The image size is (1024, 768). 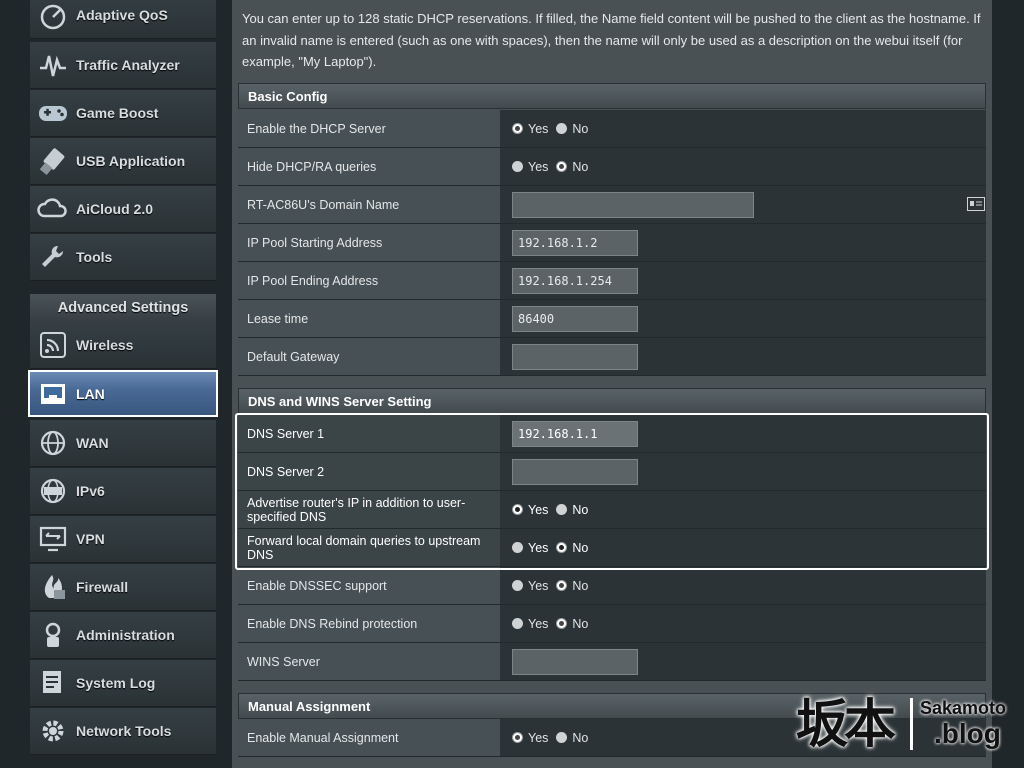 I want to click on forward-no-radio: No, so click(x=572, y=548).